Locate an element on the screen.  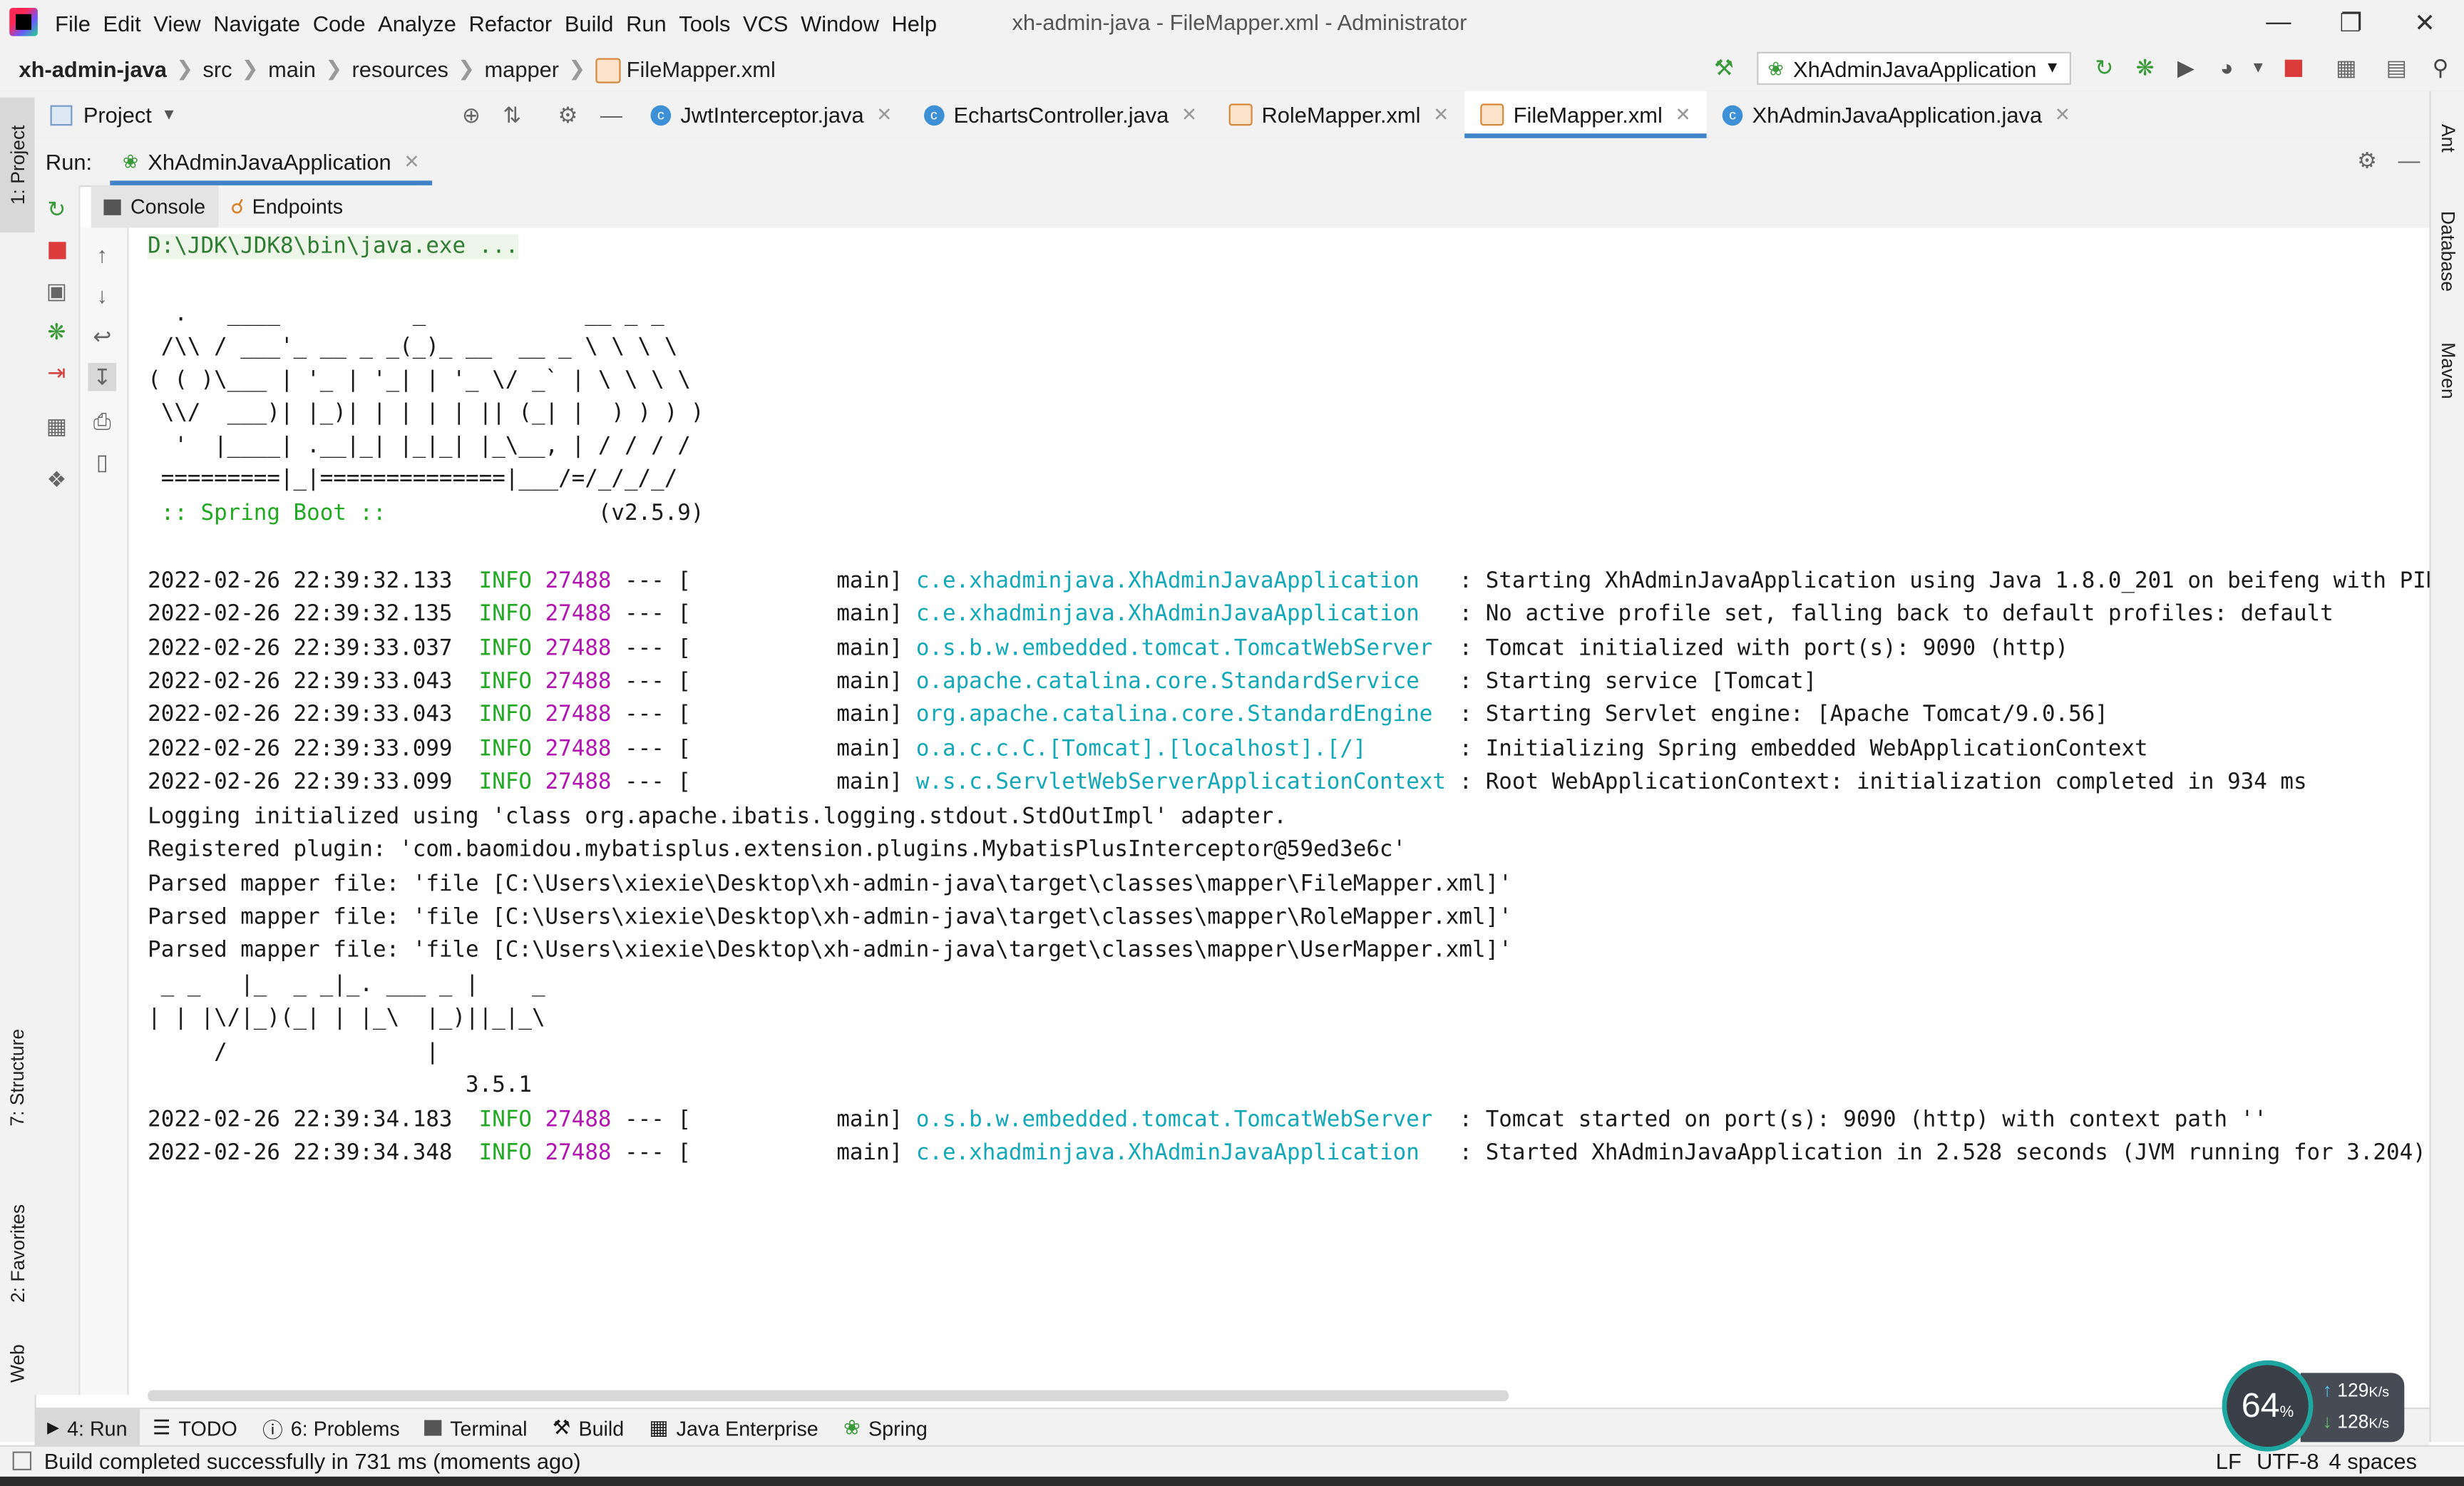
breadcrumb-mapper: mapper is located at coordinates (521, 68).